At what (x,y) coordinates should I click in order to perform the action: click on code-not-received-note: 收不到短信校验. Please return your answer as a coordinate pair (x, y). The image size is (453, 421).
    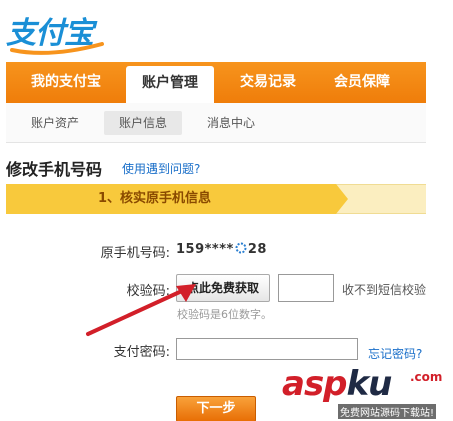
    Looking at the image, I should click on (384, 290).